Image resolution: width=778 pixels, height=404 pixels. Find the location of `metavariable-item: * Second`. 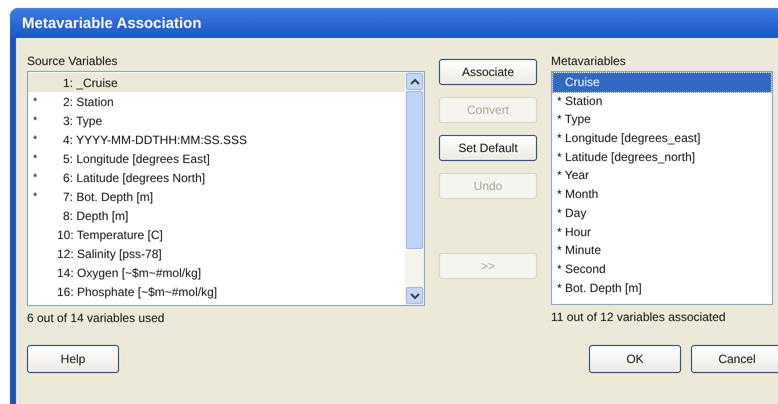

metavariable-item: * Second is located at coordinates (662, 269).